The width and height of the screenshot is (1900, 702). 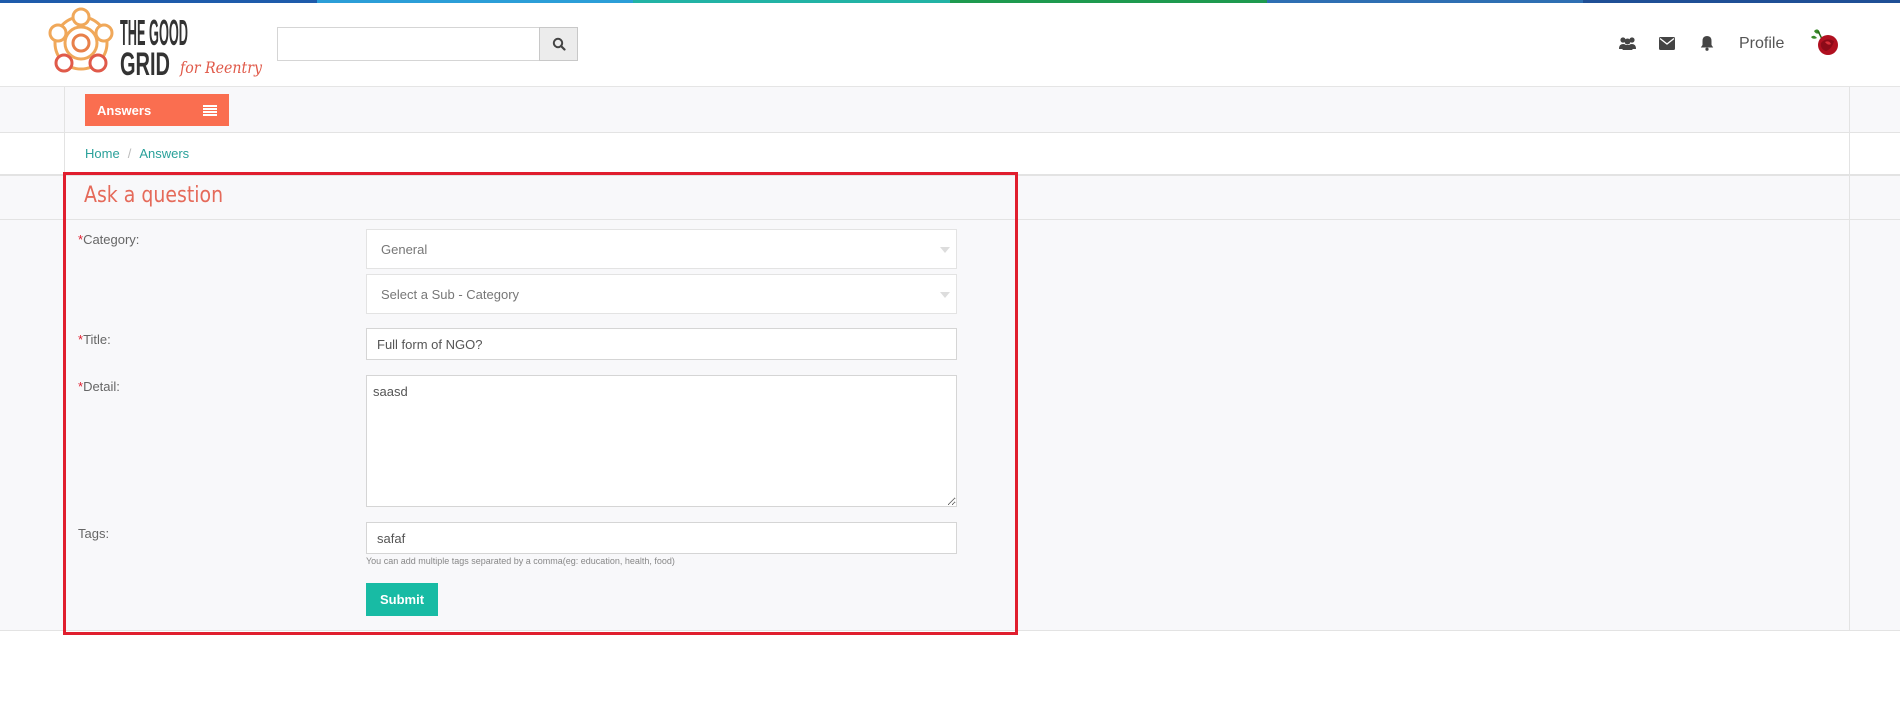 I want to click on logo-grid-text: GRID, so click(x=145, y=63).